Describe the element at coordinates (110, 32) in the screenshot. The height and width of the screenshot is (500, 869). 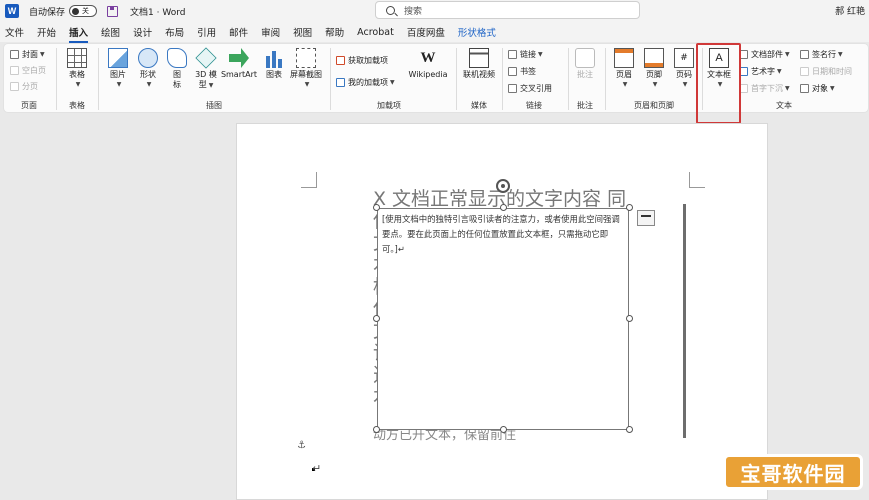
I see `tab-draw: 绘图` at that location.